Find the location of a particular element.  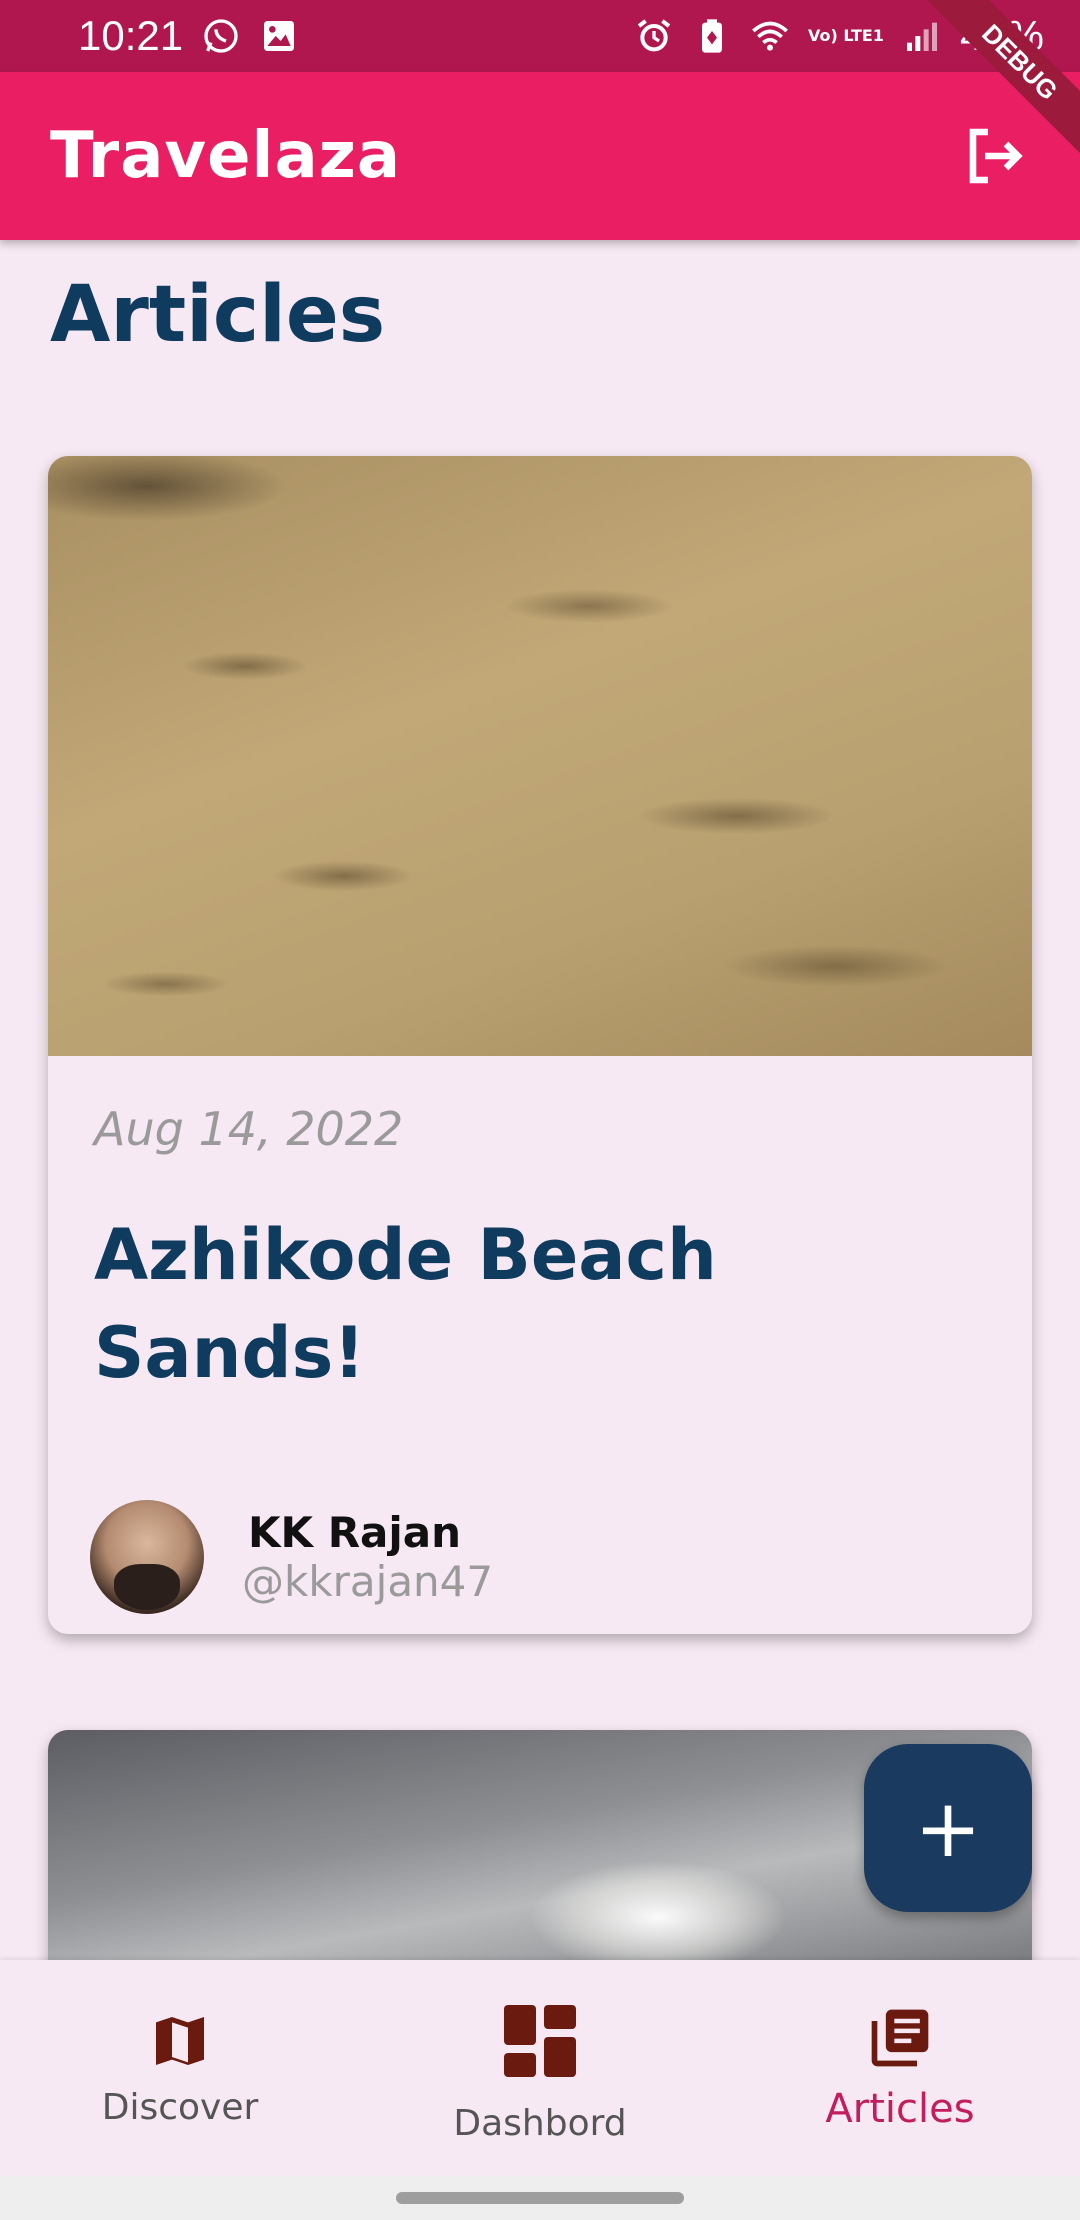

nav-label-discover: Discover is located at coordinates (180, 2107).